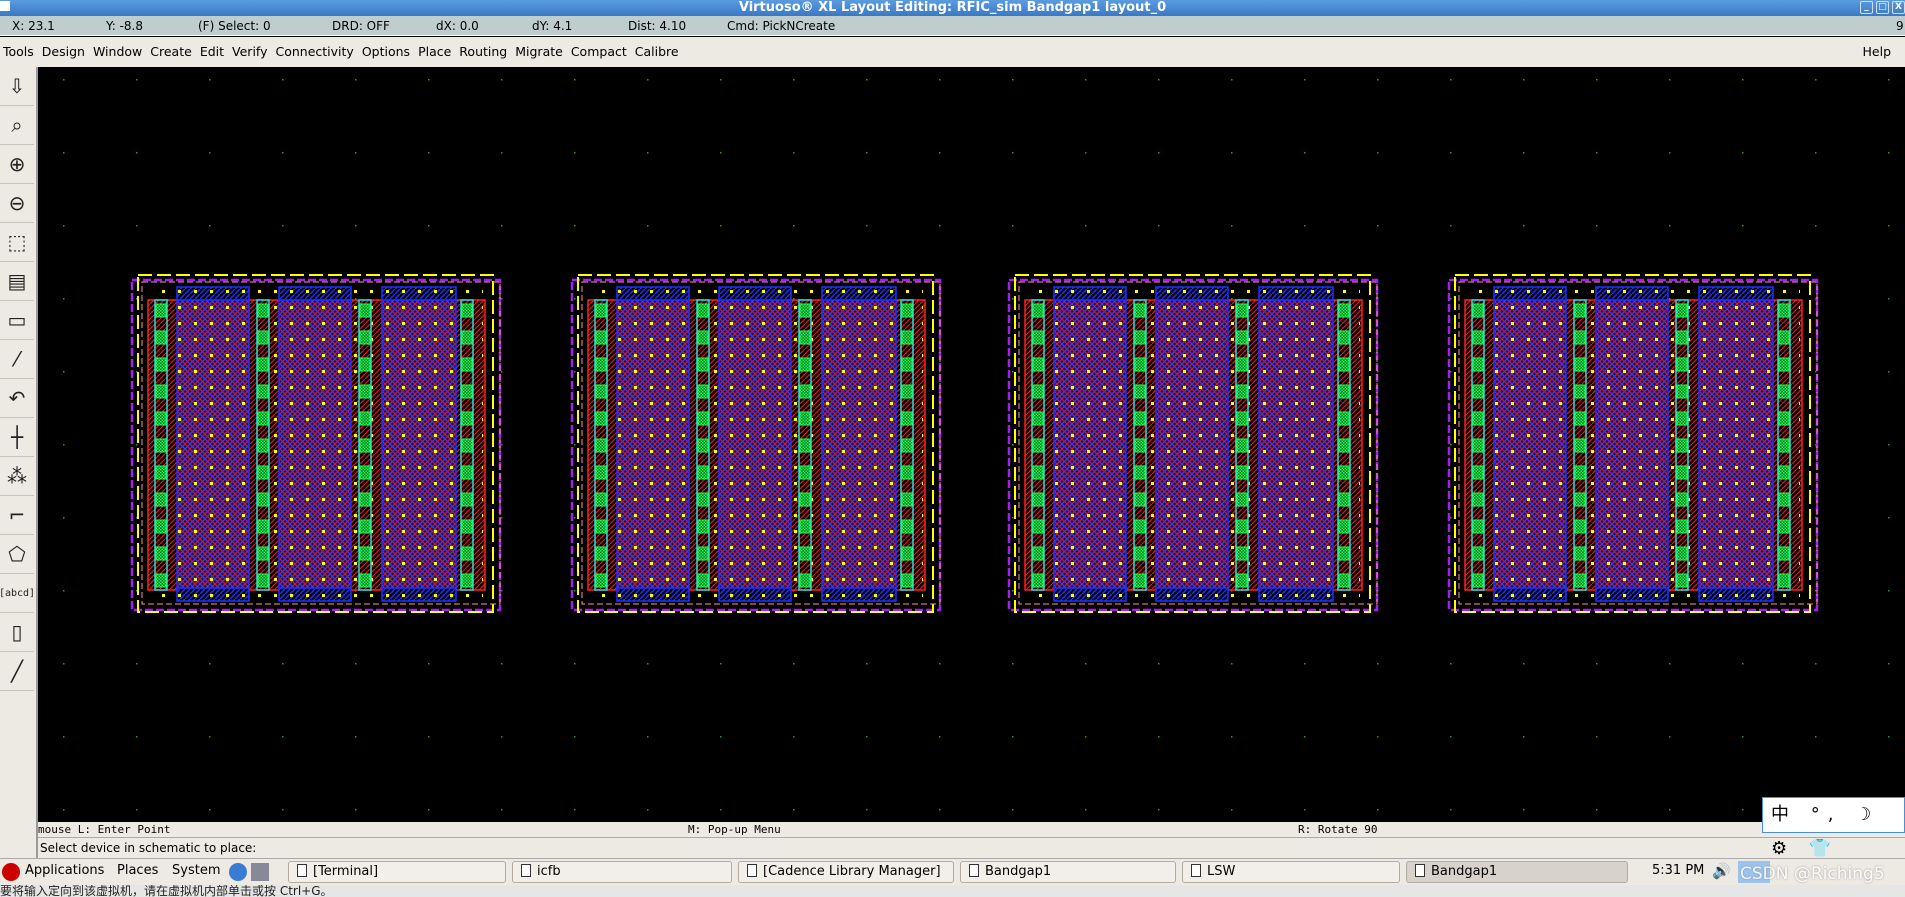 The width and height of the screenshot is (1905, 897). I want to click on menu-help: Help, so click(1877, 52).